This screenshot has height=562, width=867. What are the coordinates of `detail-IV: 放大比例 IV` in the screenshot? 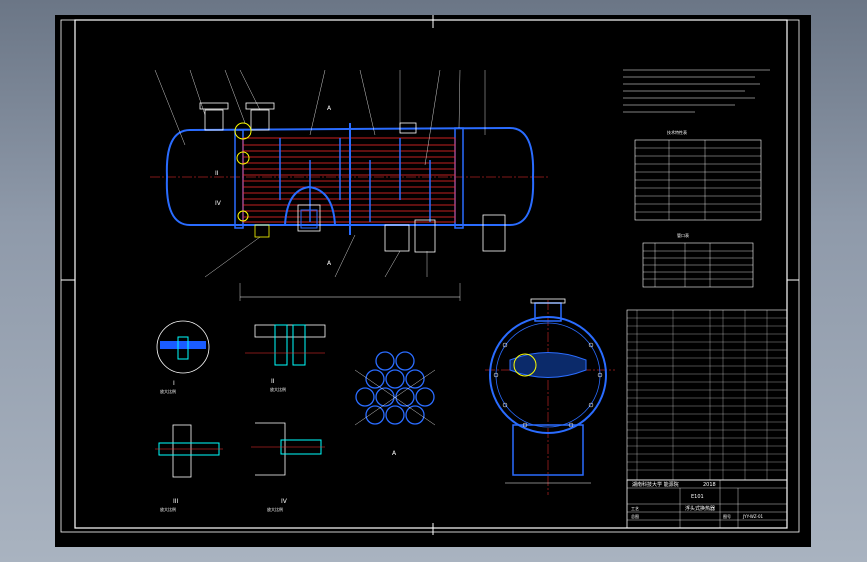 It's located at (288, 467).